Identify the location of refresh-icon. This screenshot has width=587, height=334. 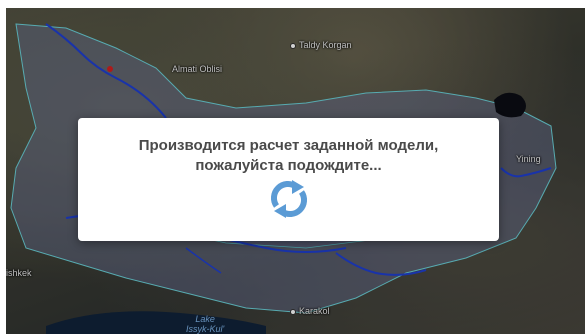
(289, 199).